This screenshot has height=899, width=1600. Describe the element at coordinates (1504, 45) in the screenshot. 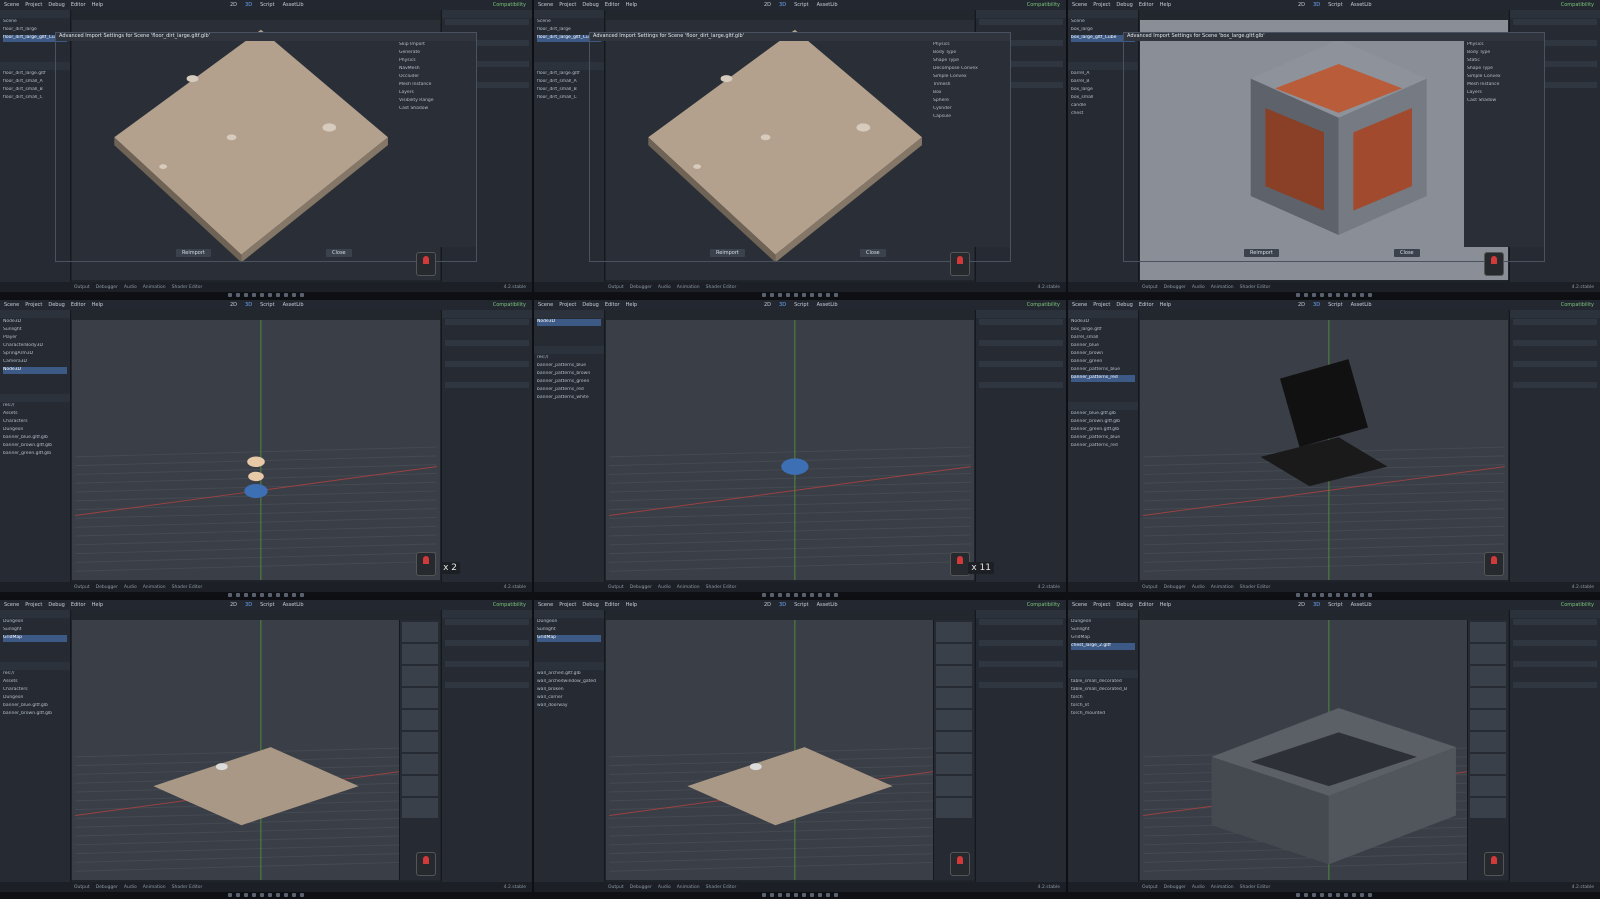

I see `import-prop: Physics` at that location.